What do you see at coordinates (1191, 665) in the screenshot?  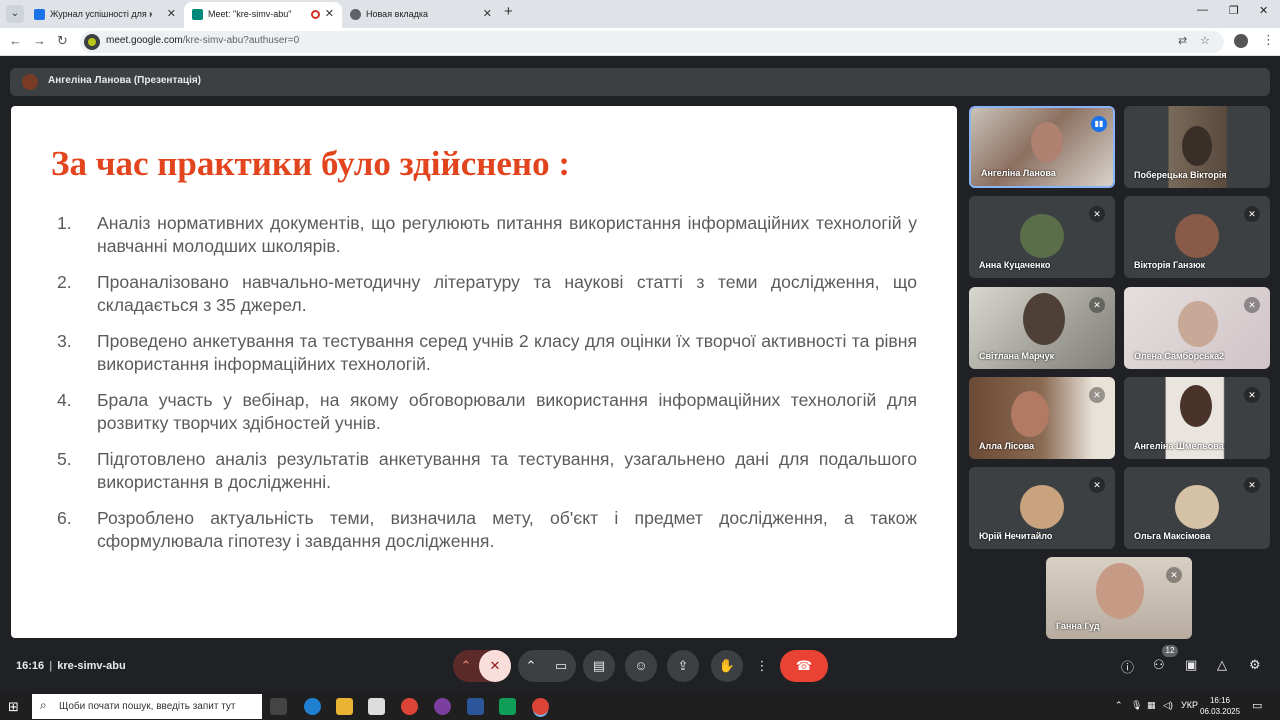 I see `chat-icon: ▣` at bounding box center [1191, 665].